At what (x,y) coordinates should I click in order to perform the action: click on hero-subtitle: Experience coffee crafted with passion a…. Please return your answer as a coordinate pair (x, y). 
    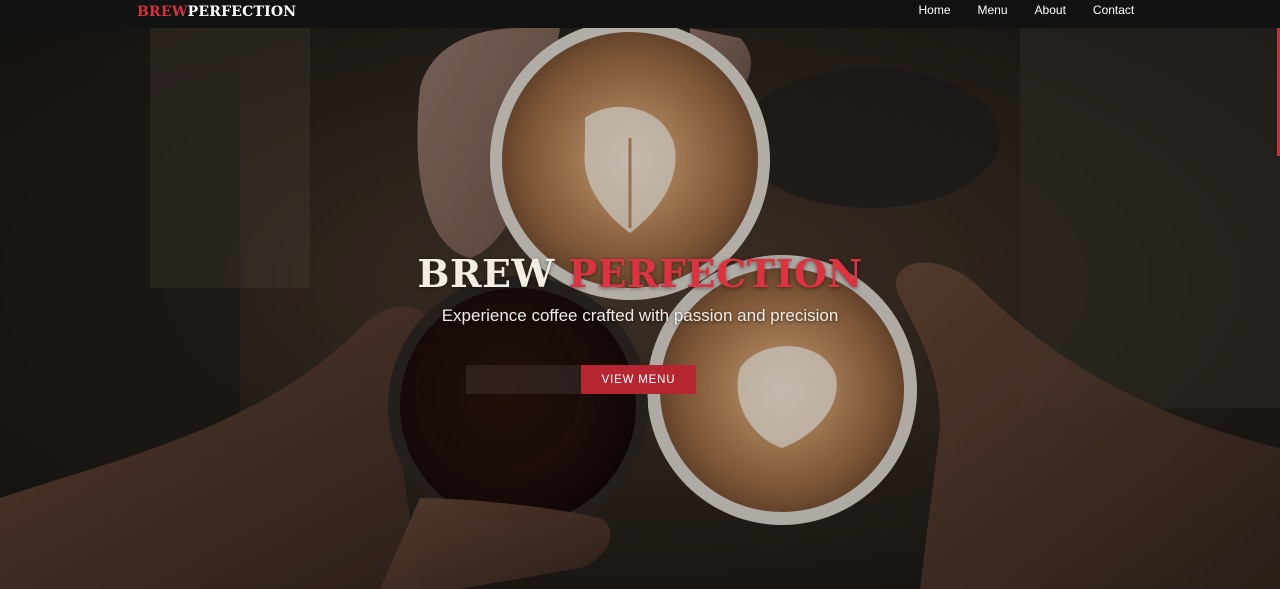
    Looking at the image, I should click on (640, 315).